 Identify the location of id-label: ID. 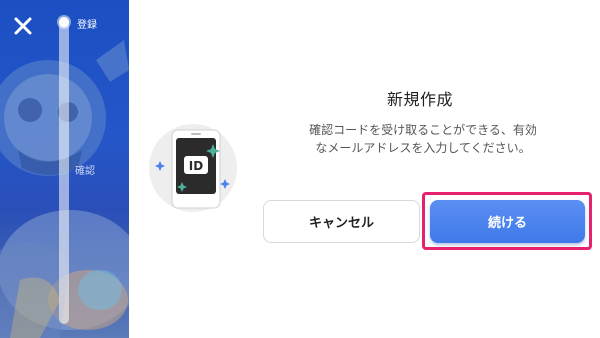
(196, 166).